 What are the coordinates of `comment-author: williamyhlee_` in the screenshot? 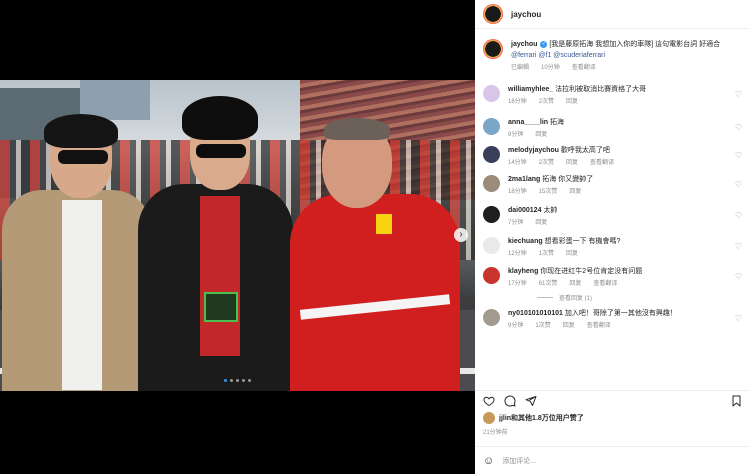 It's located at (530, 89).